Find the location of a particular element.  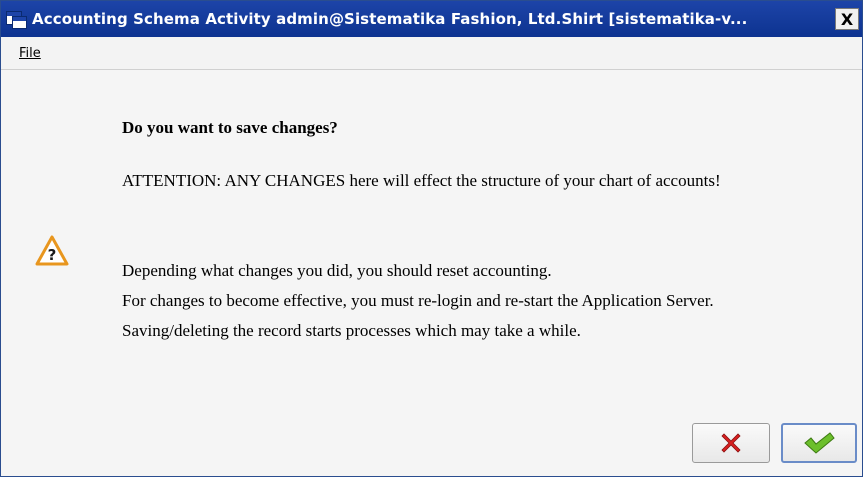

green-check-icon is located at coordinates (819, 443).